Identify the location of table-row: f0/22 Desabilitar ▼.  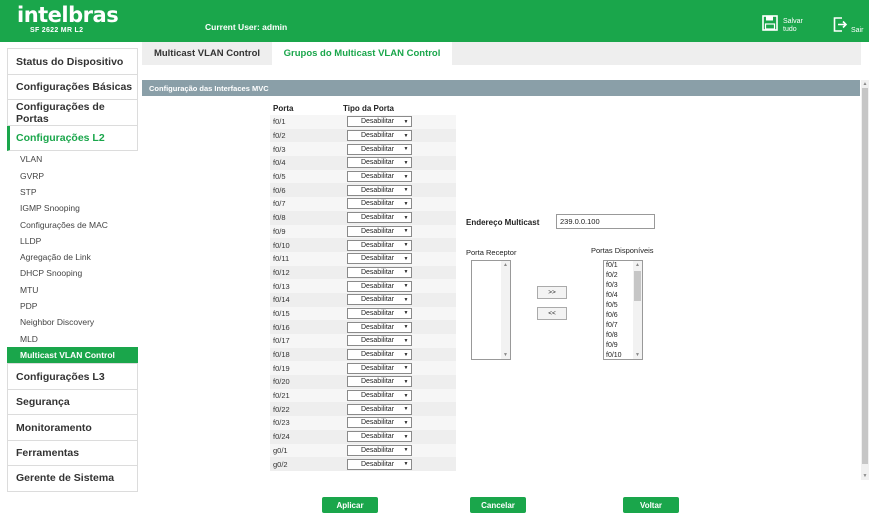
(363, 409).